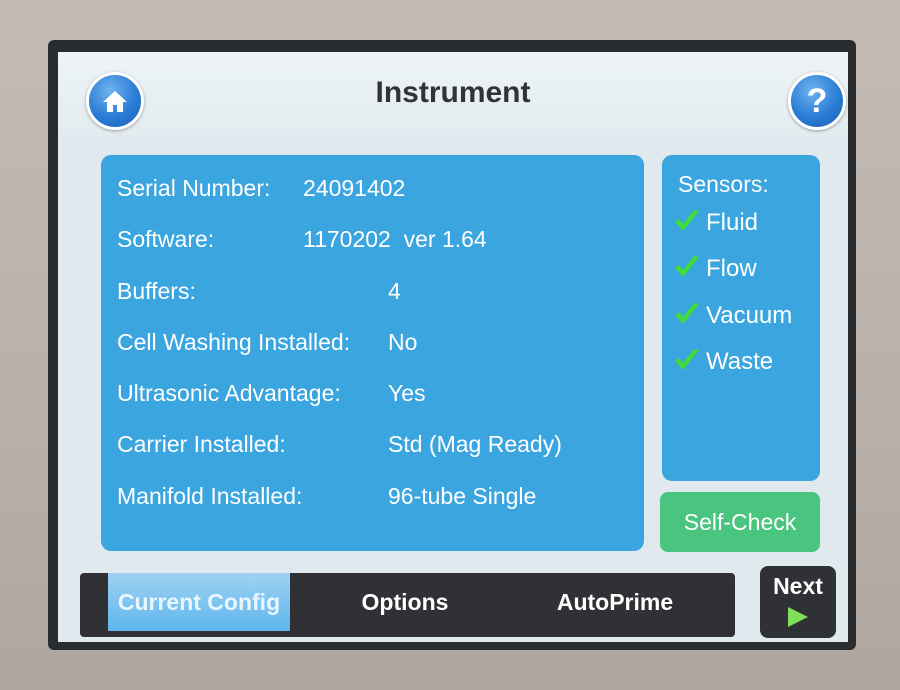 This screenshot has width=900, height=690. What do you see at coordinates (201, 444) in the screenshot?
I see `config-label: Carrier Installed:` at bounding box center [201, 444].